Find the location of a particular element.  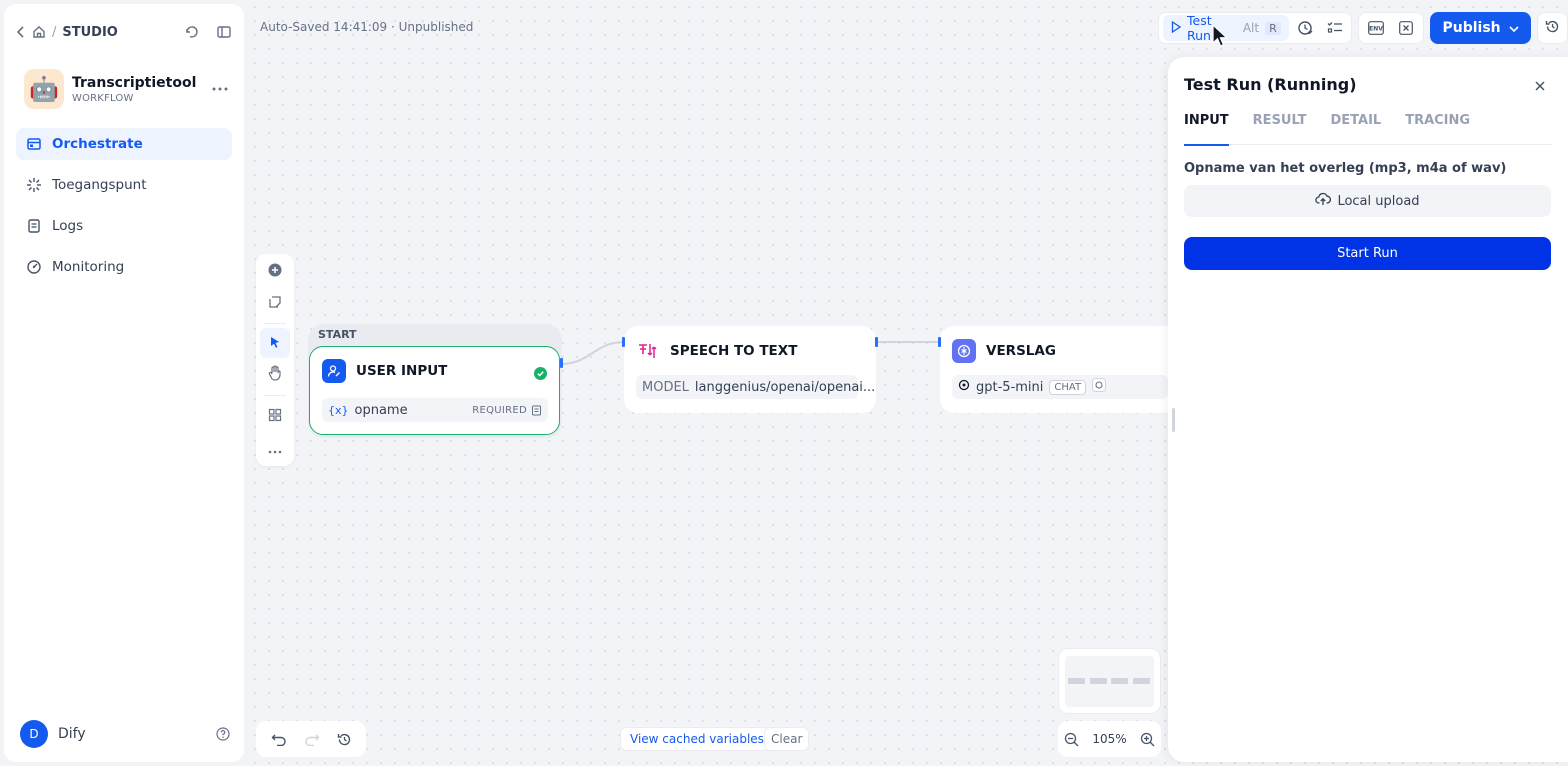

zoom-out-icon is located at coordinates (1071, 739).